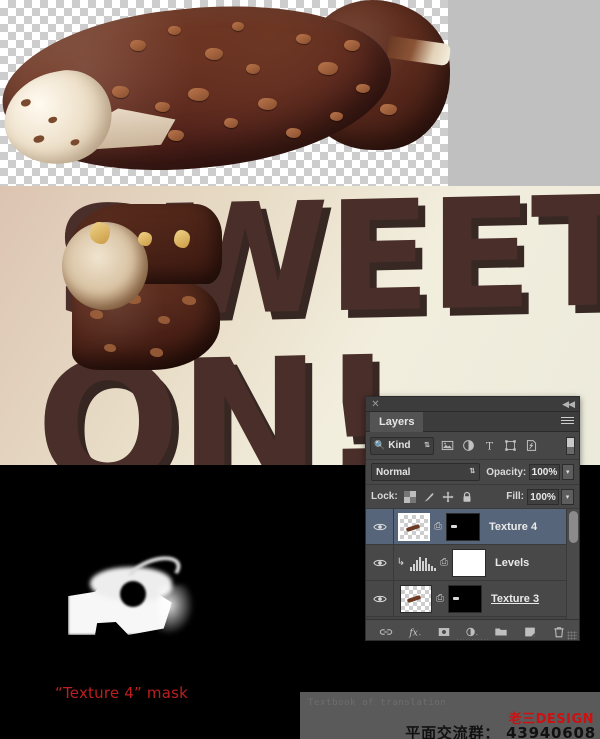  What do you see at coordinates (393, 472) in the screenshot?
I see `blend-mode-value: Normal` at bounding box center [393, 472].